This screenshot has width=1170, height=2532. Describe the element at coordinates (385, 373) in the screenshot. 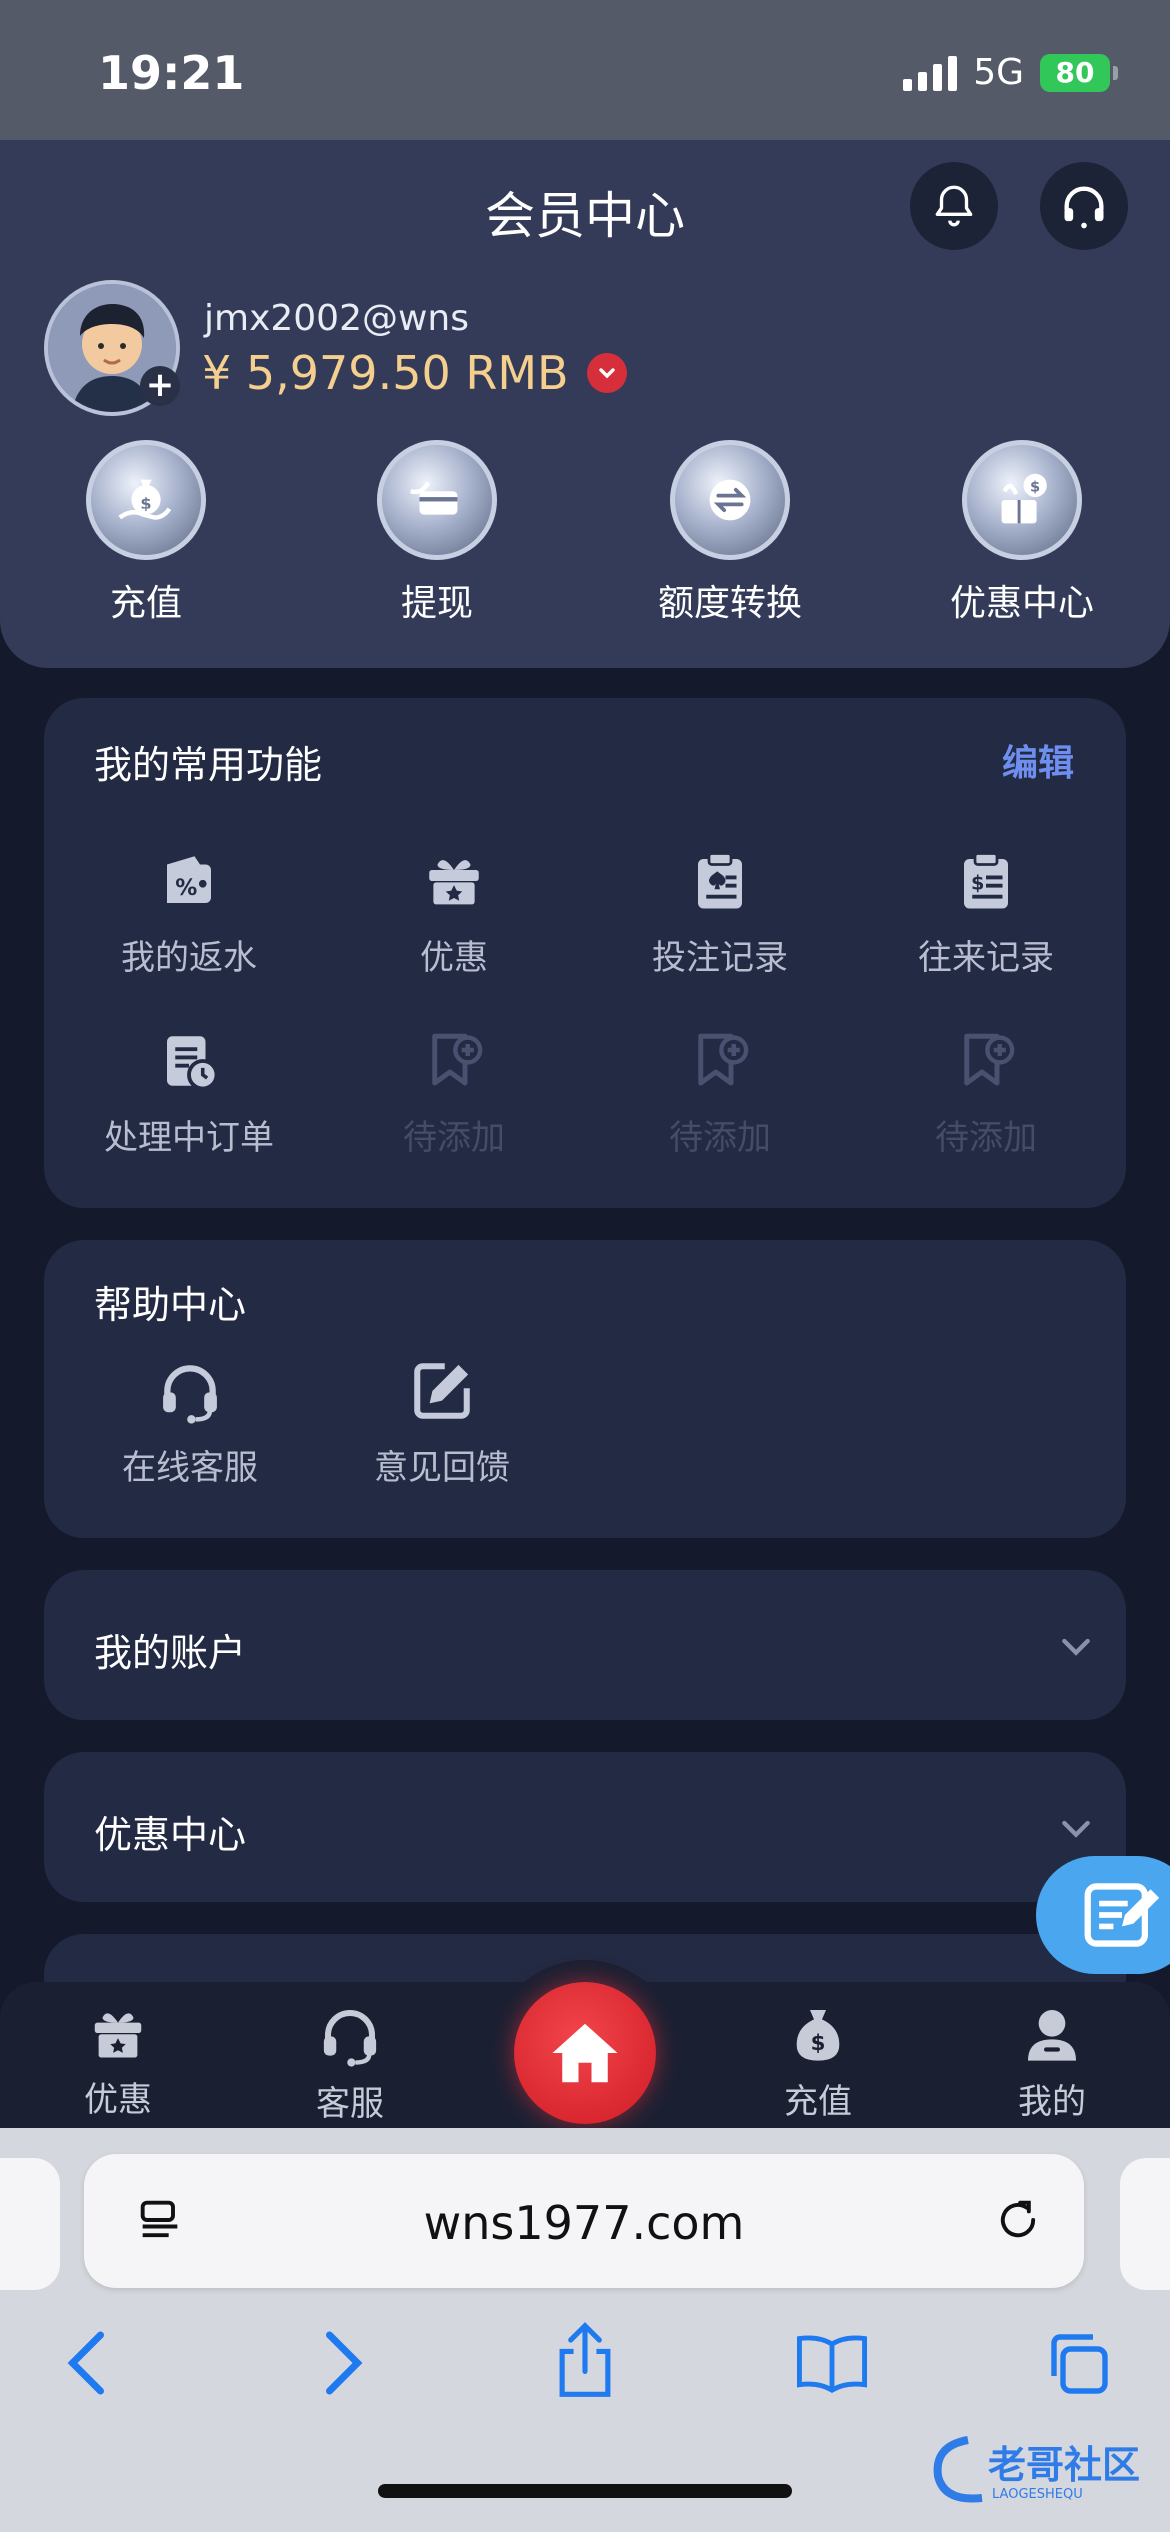

I see `balance-amount: ¥ 5,979.50 RMB` at that location.